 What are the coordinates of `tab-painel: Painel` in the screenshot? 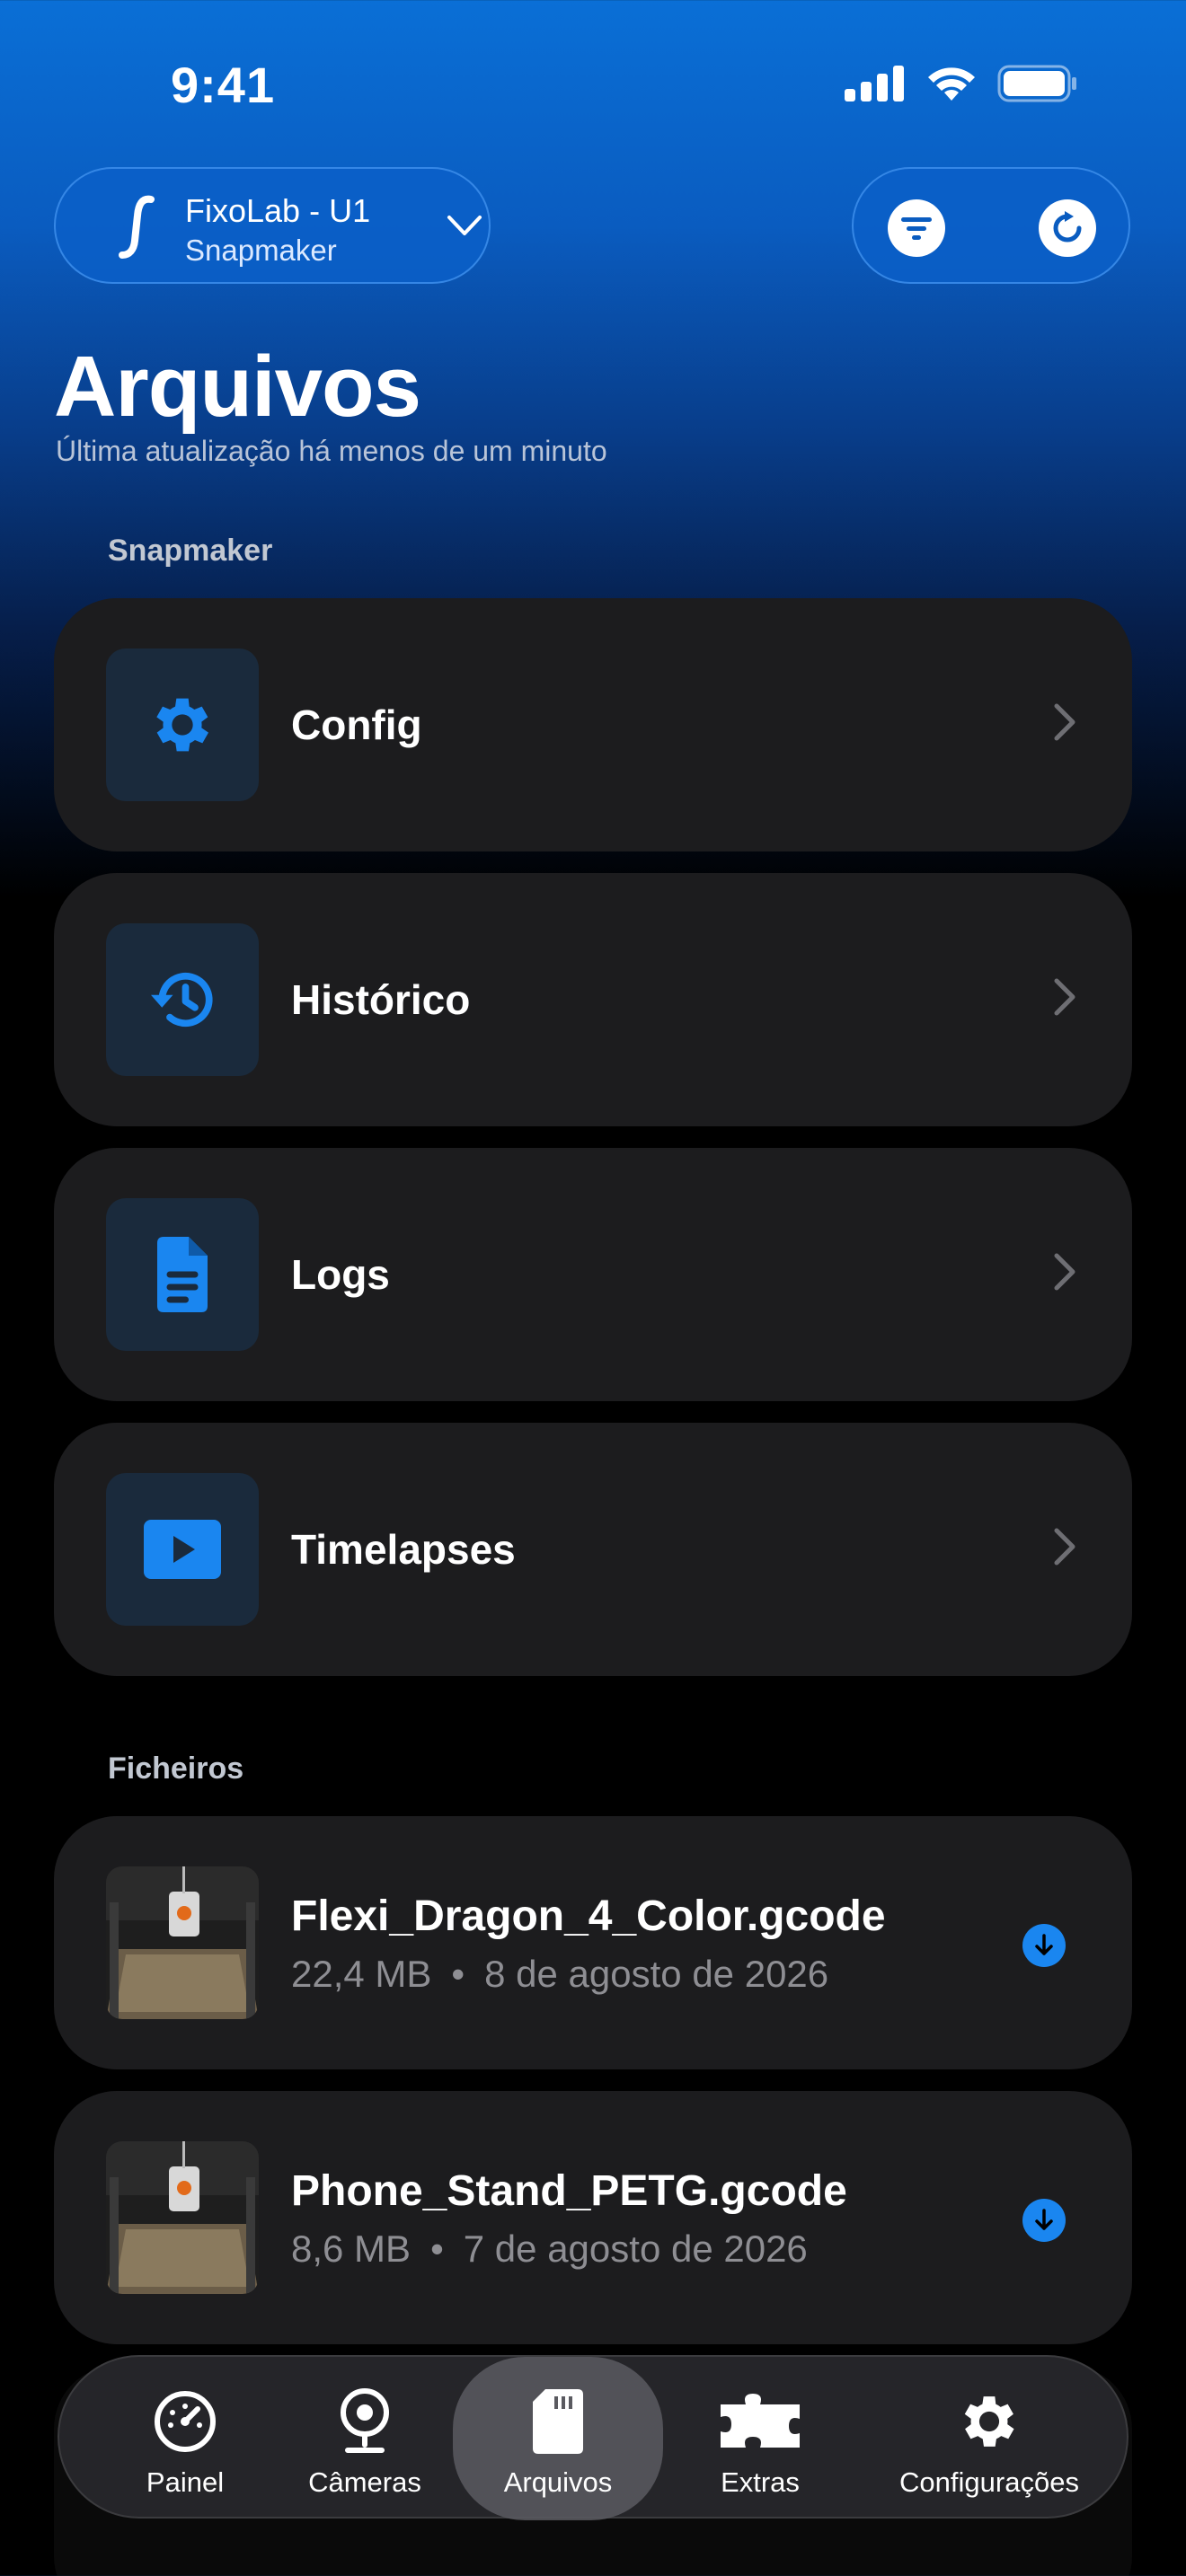 It's located at (185, 2438).